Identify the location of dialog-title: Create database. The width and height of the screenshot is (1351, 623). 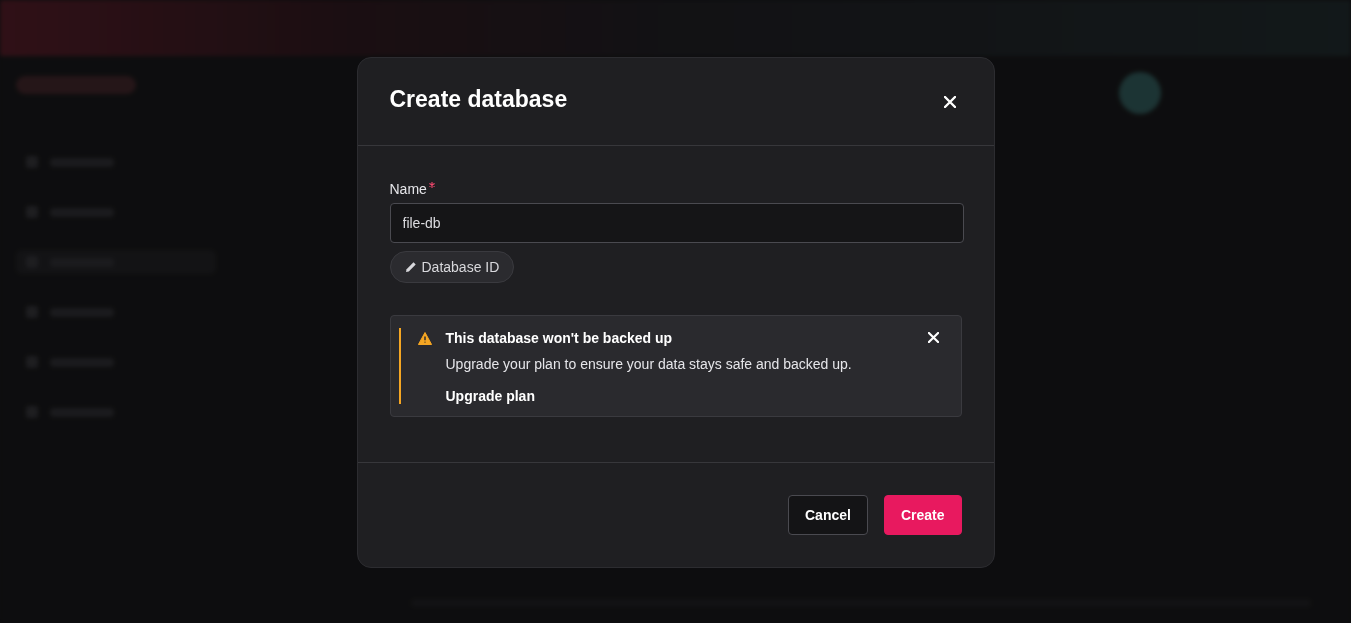
(478, 99).